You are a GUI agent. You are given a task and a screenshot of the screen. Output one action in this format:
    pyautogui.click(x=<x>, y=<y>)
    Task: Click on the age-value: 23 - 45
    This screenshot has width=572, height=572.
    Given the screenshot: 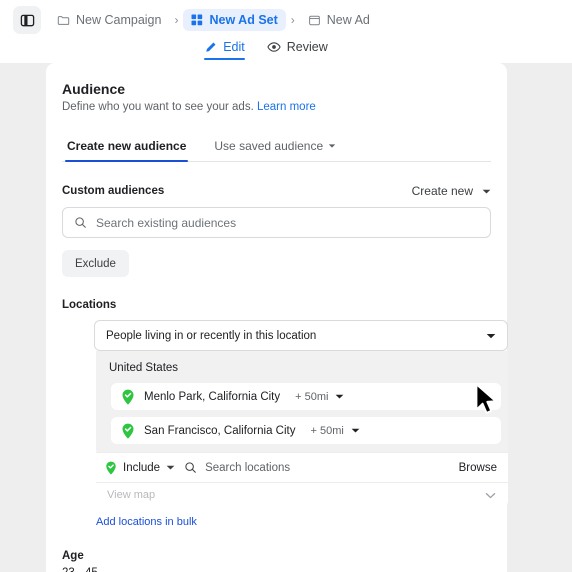 What is the action you would take?
    pyautogui.click(x=276, y=569)
    